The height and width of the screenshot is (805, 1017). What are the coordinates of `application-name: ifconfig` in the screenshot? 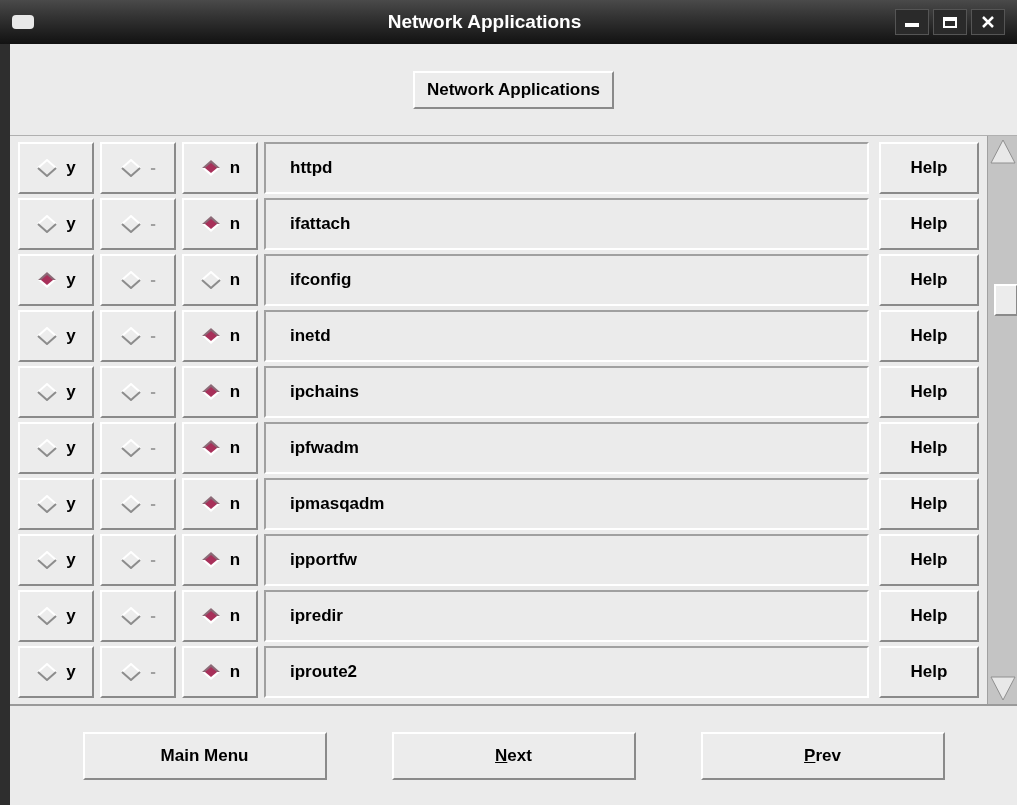 It's located at (566, 280).